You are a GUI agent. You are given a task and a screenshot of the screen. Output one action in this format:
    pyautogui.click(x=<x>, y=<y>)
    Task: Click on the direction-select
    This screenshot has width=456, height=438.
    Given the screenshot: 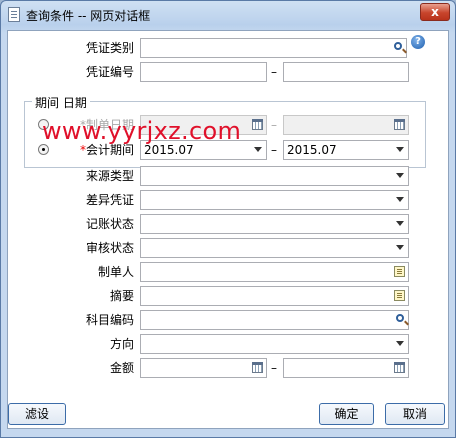 What is the action you would take?
    pyautogui.click(x=274, y=344)
    